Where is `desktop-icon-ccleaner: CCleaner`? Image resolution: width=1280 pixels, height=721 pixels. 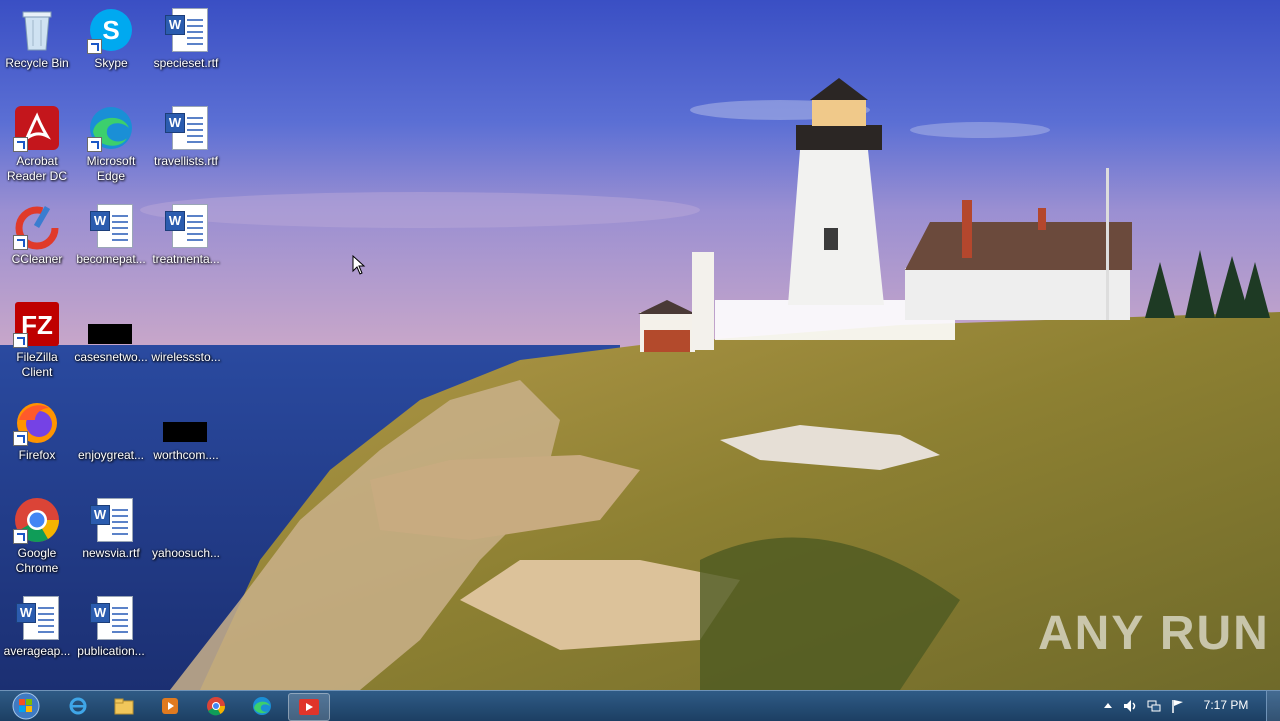
desktop-icon-ccleaner: CCleaner is located at coordinates (37, 234).